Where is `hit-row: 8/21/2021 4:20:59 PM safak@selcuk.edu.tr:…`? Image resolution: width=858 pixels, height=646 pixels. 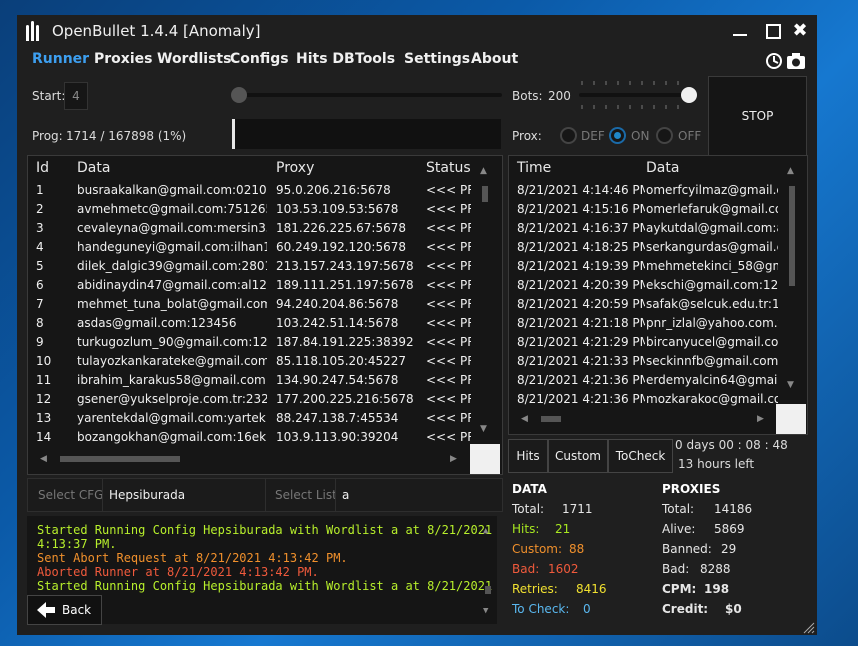
hit-row: 8/21/2021 4:20:59 PM safak@selcuk.edu.tr:… is located at coordinates (644, 304).